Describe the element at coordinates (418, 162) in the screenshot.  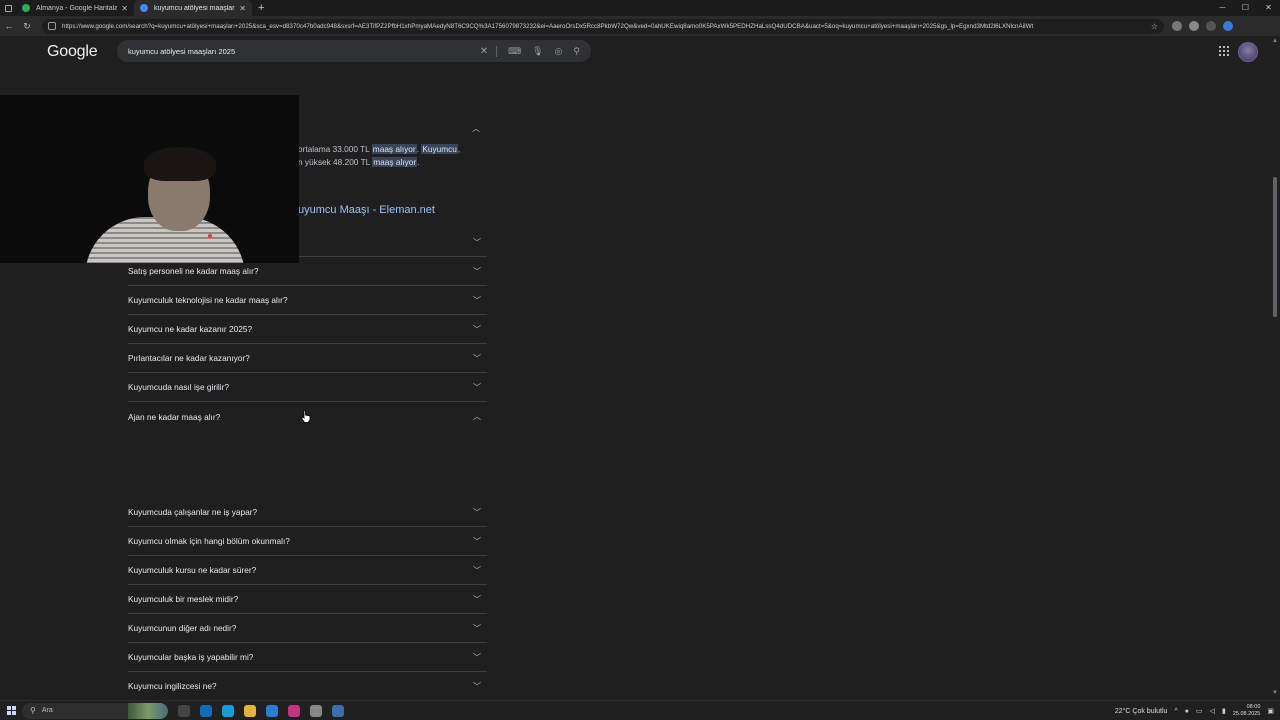
I see `snippet-text: .` at that location.